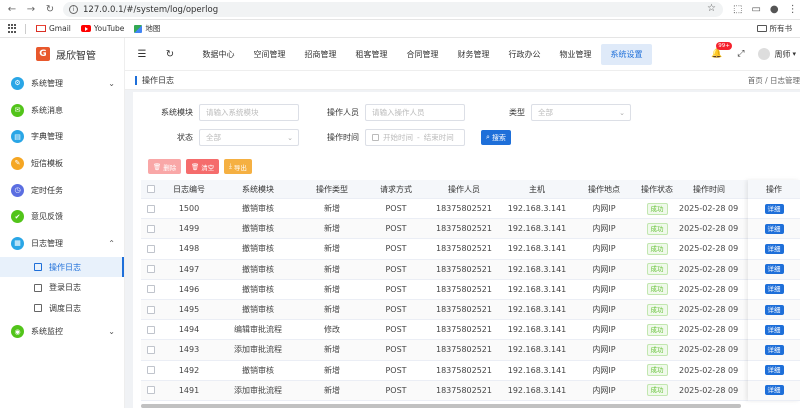 The width and height of the screenshot is (800, 408). What do you see at coordinates (740, 54) in the screenshot?
I see `fullscreen-icon: ⤢` at bounding box center [740, 54].